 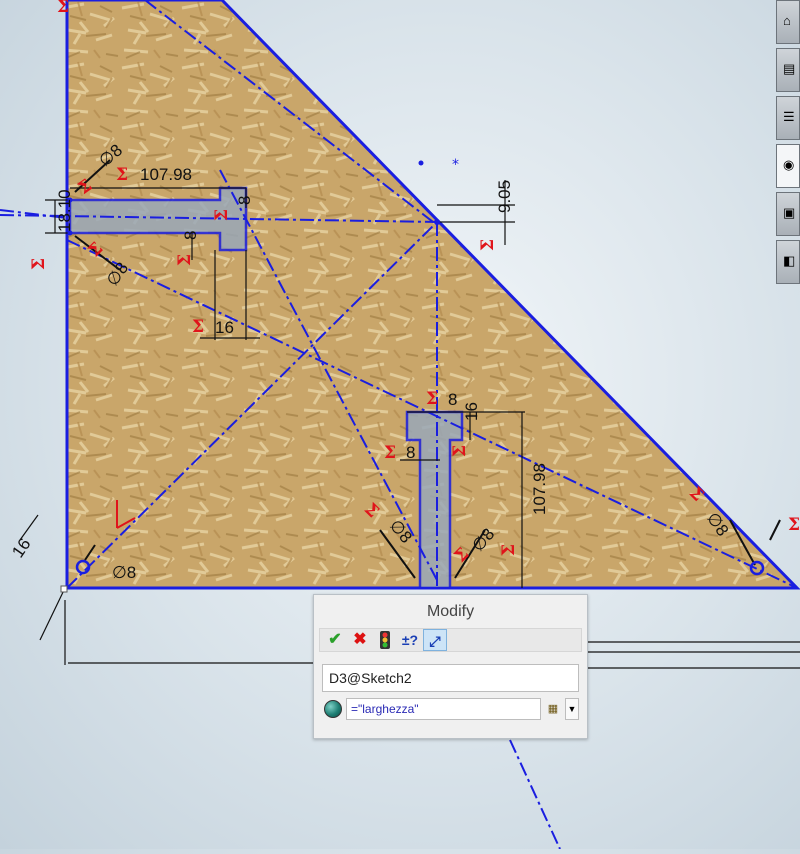 I want to click on tab-file-explorer: ☰, so click(x=788, y=118).